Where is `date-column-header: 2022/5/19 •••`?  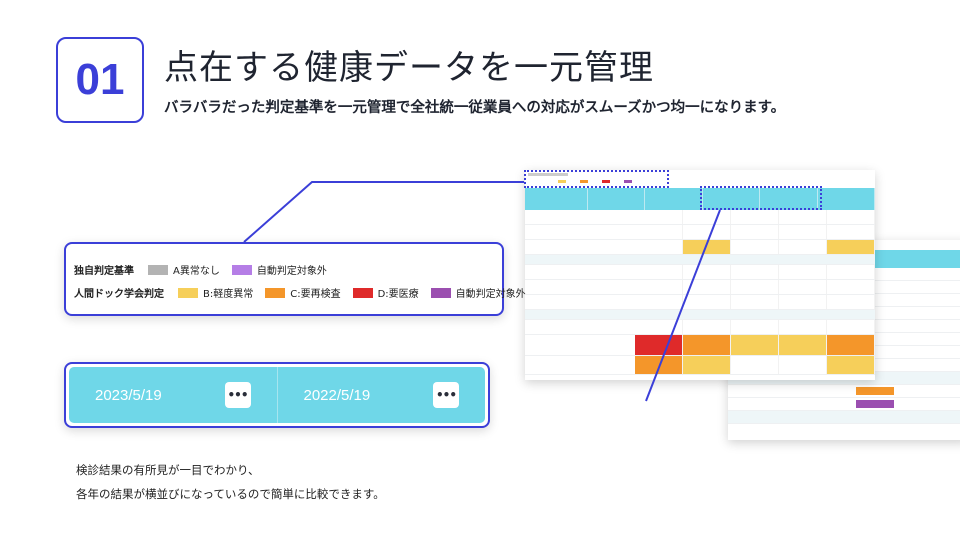
date-column-header: 2022/5/19 ••• is located at coordinates (381, 395).